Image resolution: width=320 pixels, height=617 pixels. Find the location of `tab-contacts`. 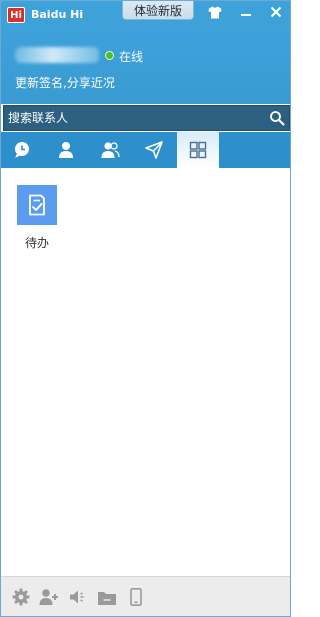

tab-contacts is located at coordinates (66, 150).